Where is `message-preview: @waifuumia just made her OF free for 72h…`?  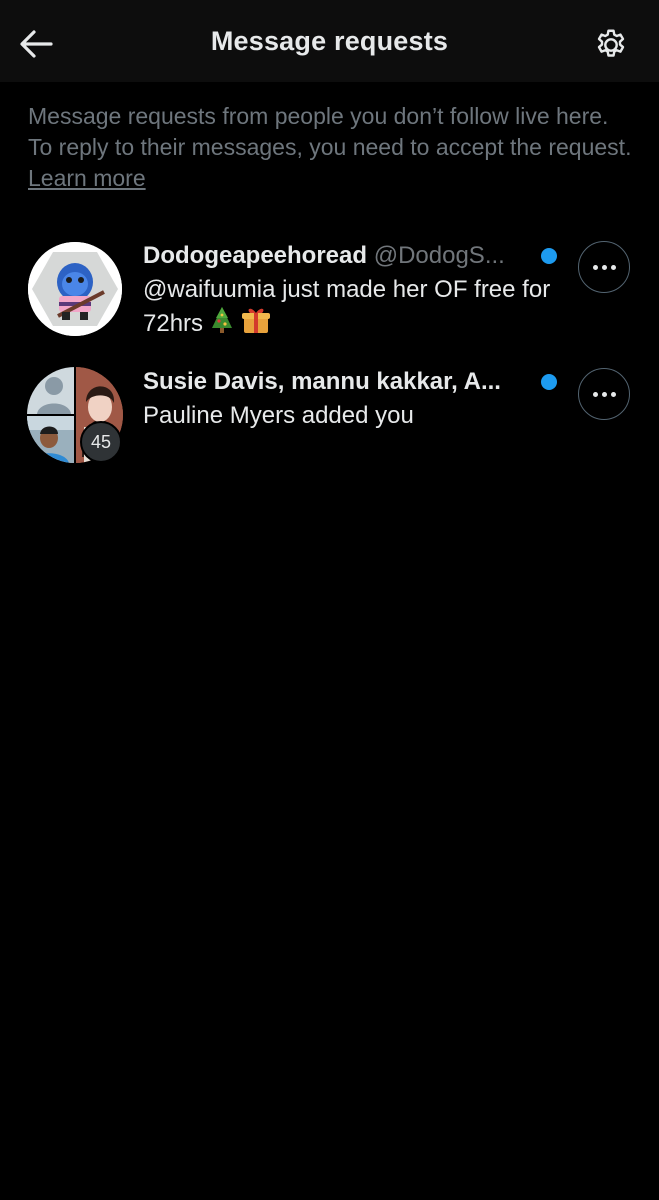 message-preview: @waifuumia just made her OF free for 72h… is located at coordinates (348, 306).